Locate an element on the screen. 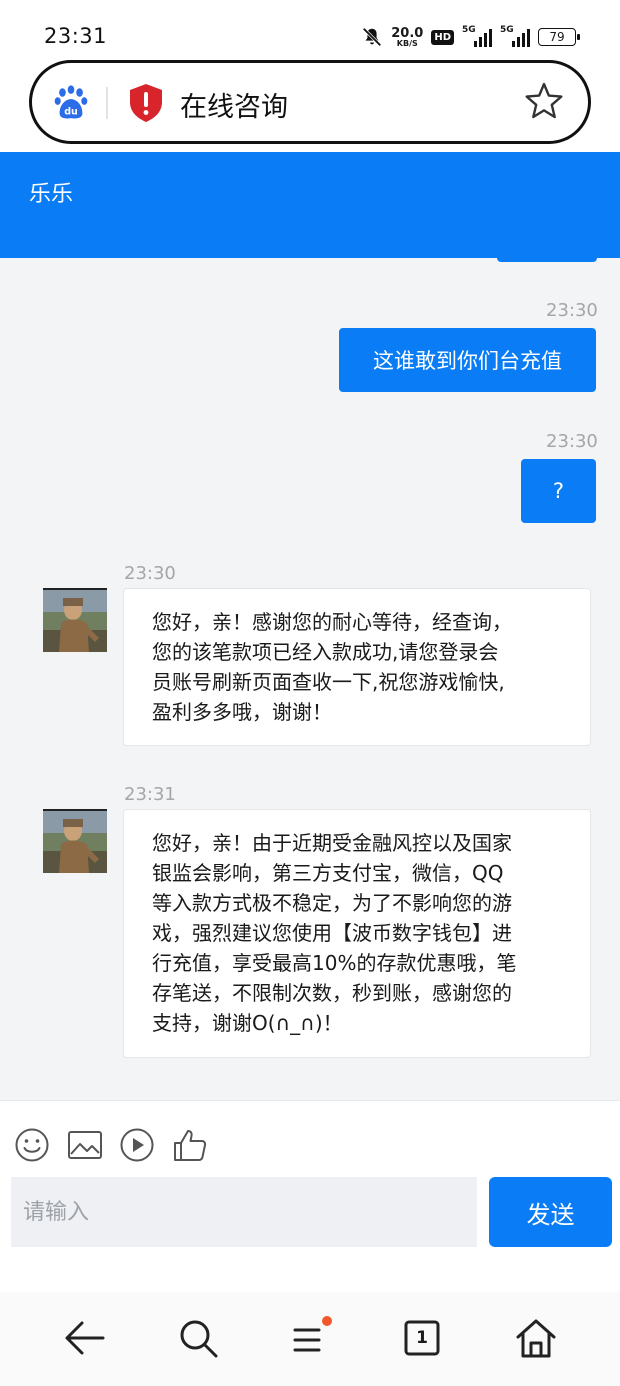 This screenshot has height=1386, width=620. message-time: 23:31 is located at coordinates (150, 794).